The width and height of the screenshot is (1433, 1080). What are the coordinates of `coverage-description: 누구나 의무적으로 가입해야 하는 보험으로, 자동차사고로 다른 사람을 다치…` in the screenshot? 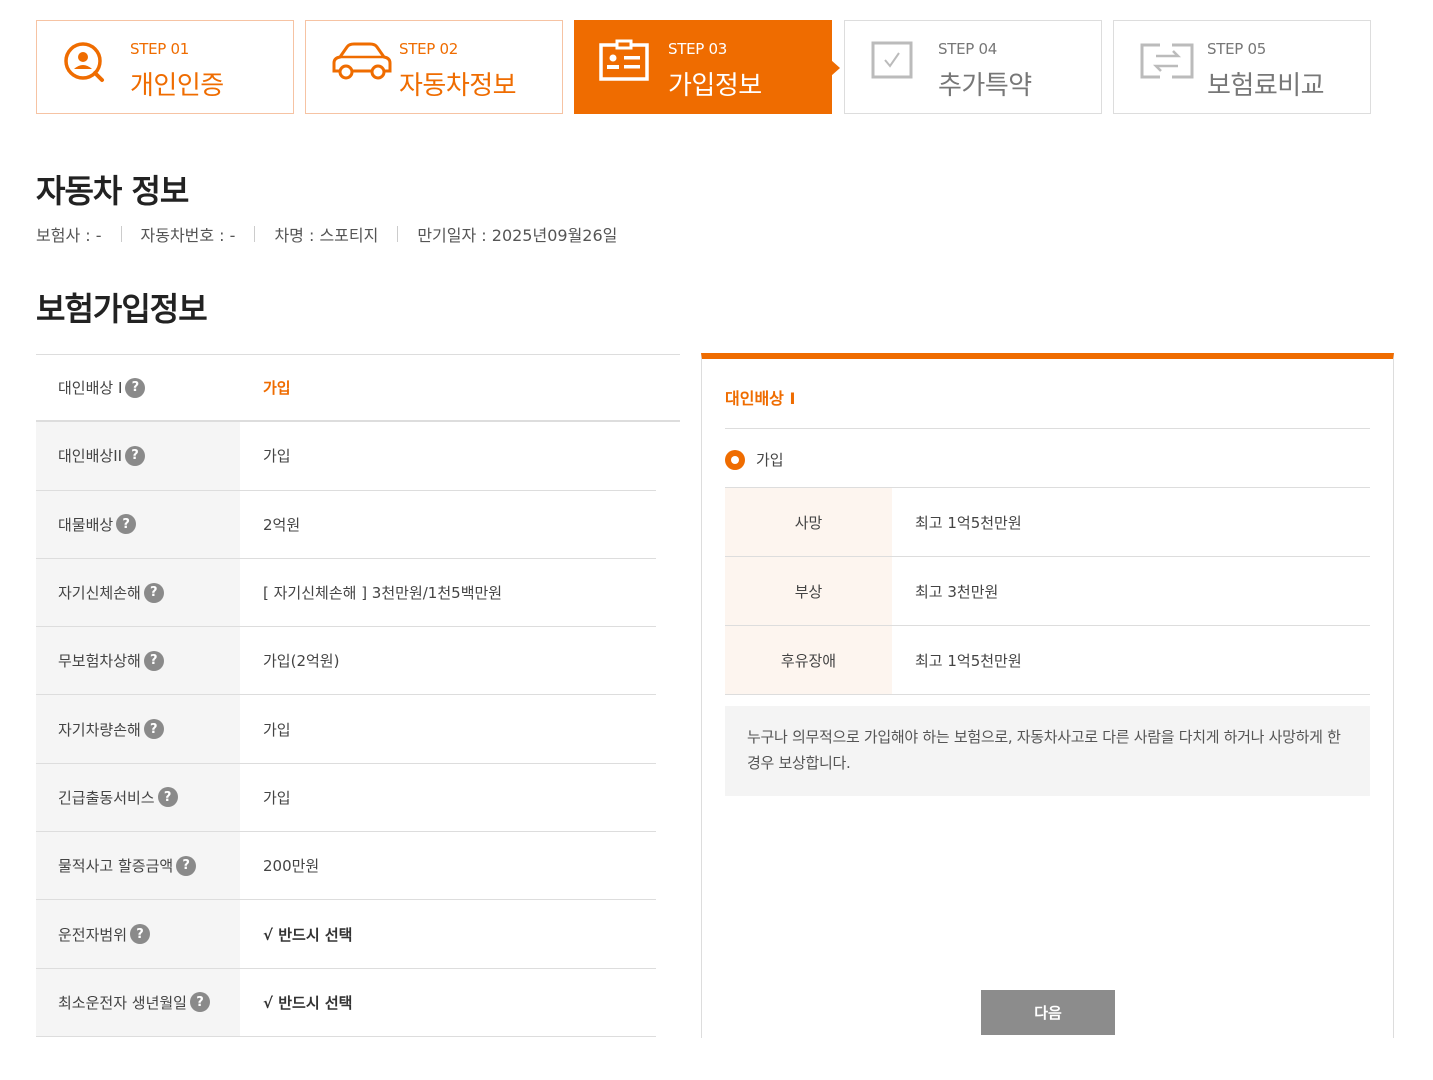 It's located at (1047, 751).